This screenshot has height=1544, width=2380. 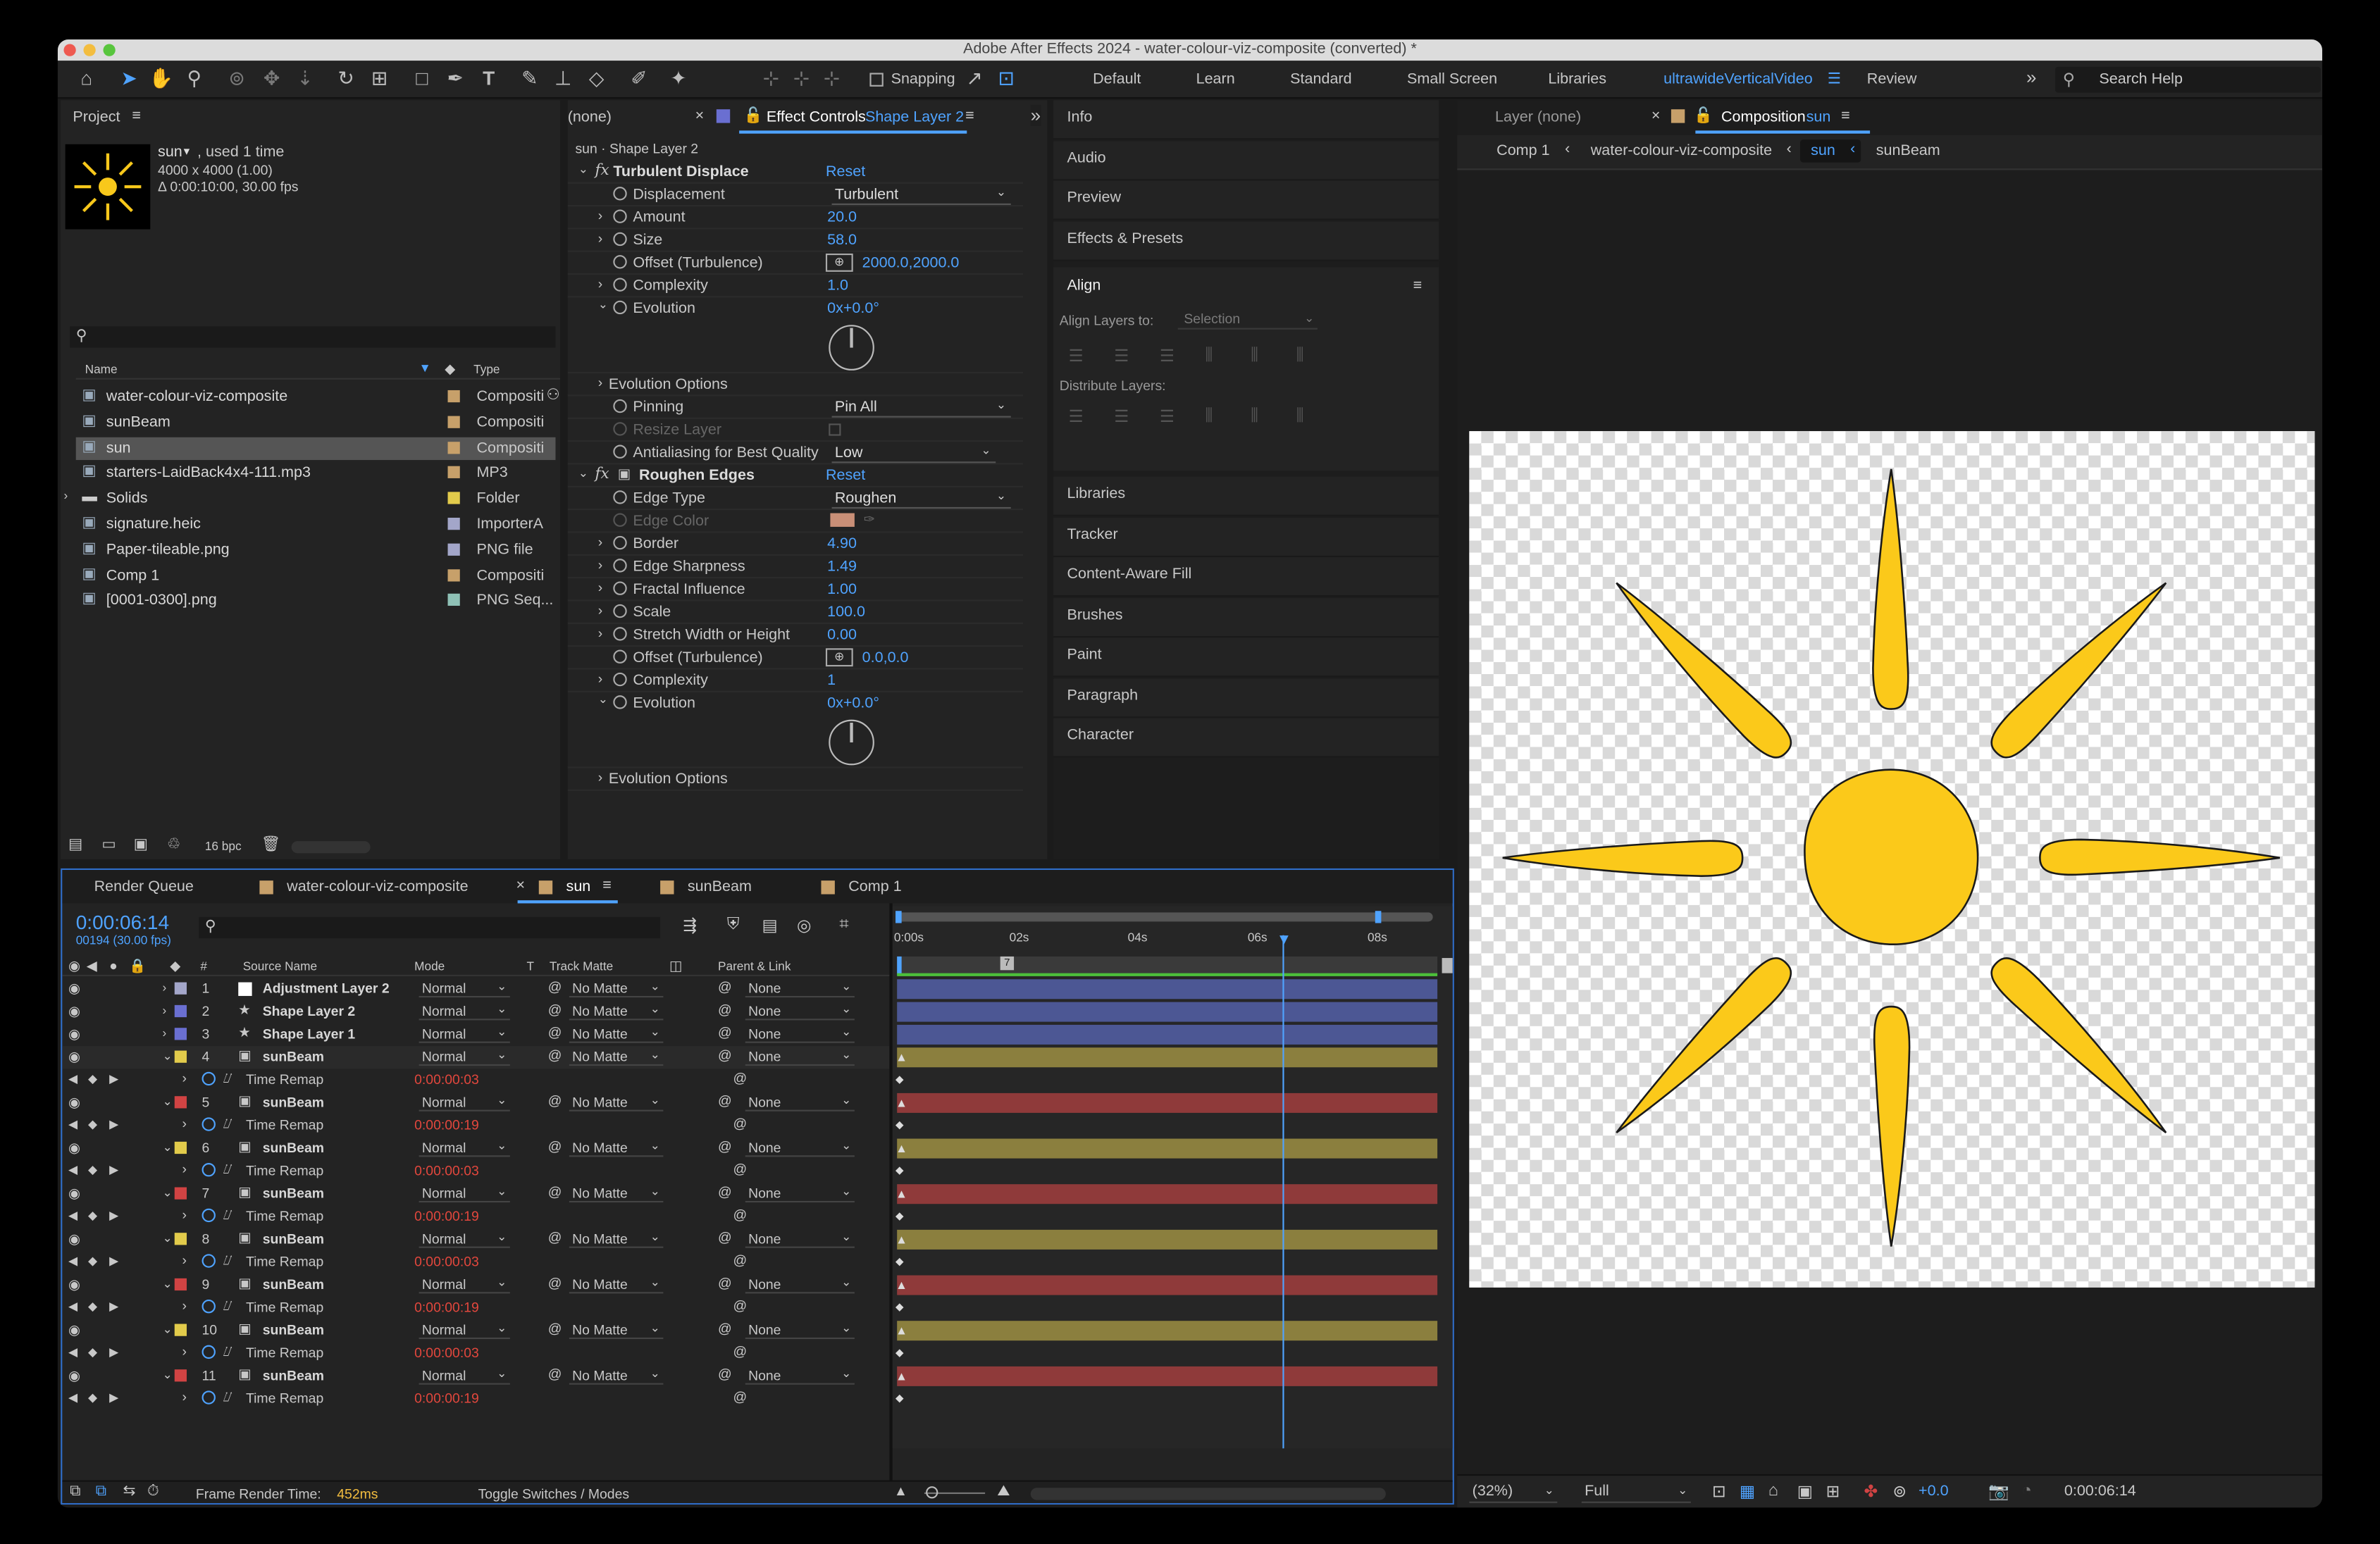 I want to click on layer-switches-icon: ⧉, so click(x=75, y=1491).